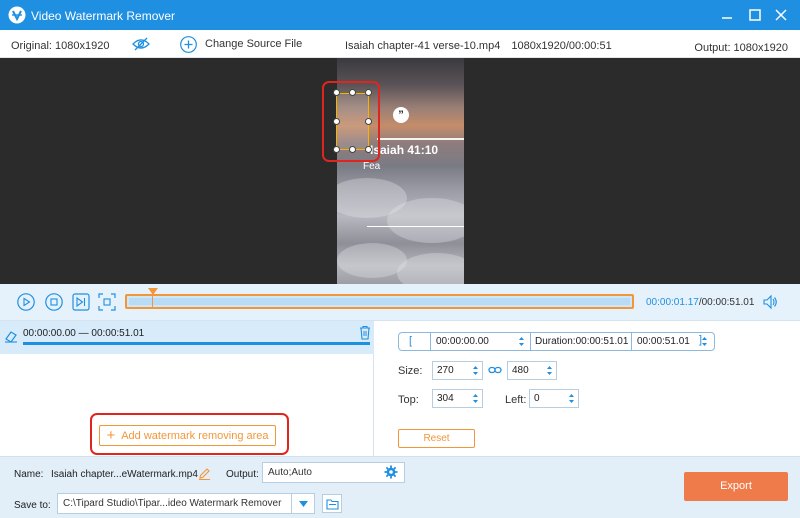 The height and width of the screenshot is (518, 800). What do you see at coordinates (554, 398) in the screenshot?
I see `left-input: 0` at bounding box center [554, 398].